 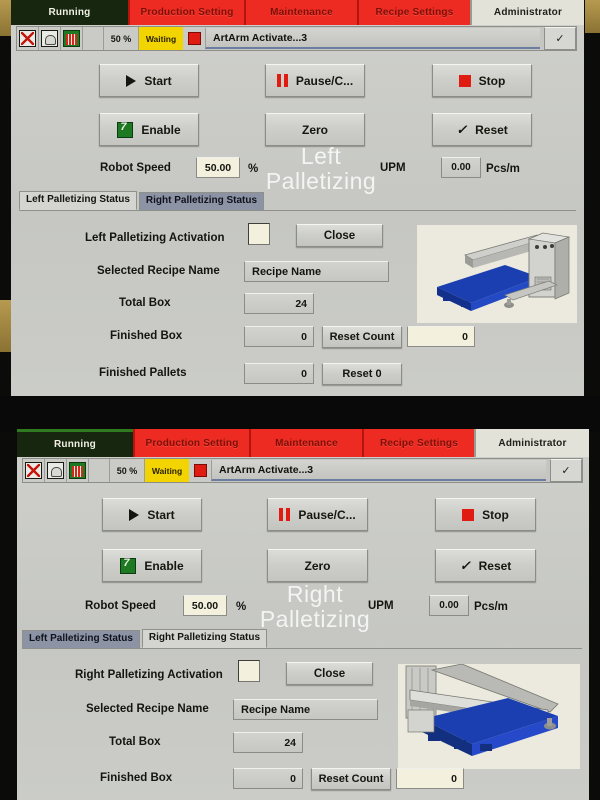 What do you see at coordinates (329, 673) in the screenshot?
I see `close-button-bottom: Close` at bounding box center [329, 673].